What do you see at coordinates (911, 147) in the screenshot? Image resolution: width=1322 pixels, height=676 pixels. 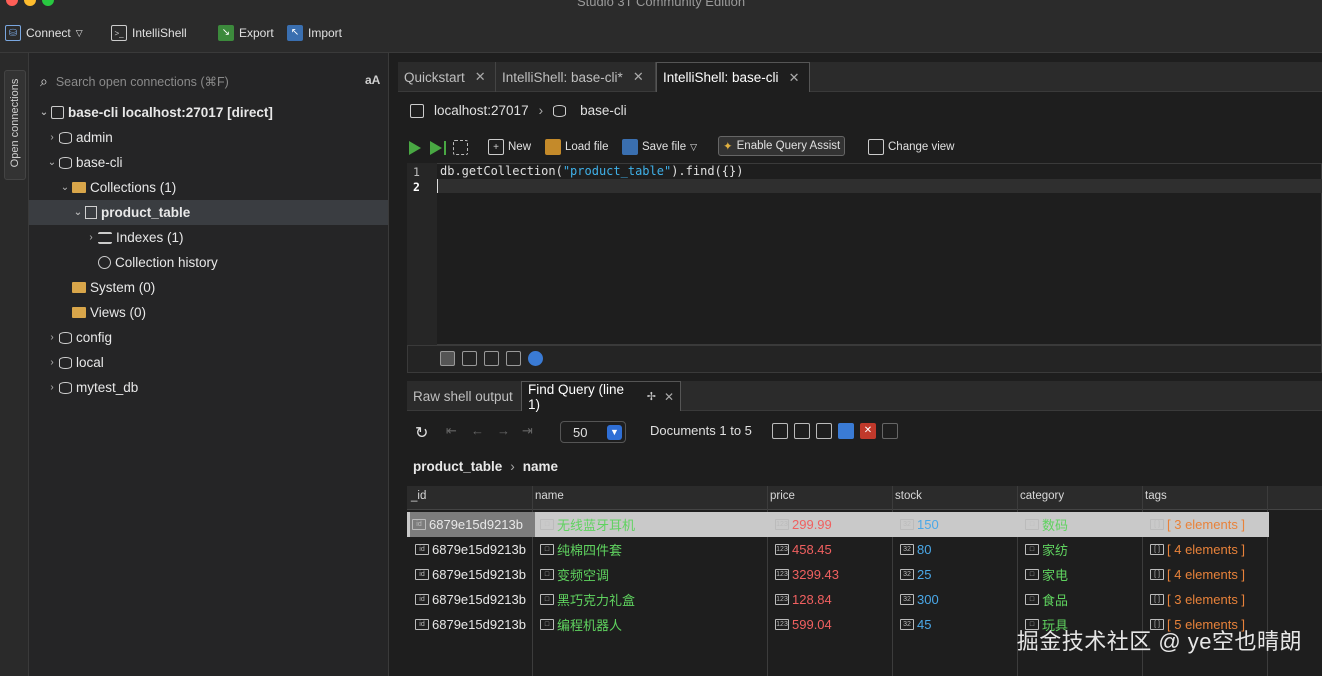 I see `change-view-button: Change view` at bounding box center [911, 147].